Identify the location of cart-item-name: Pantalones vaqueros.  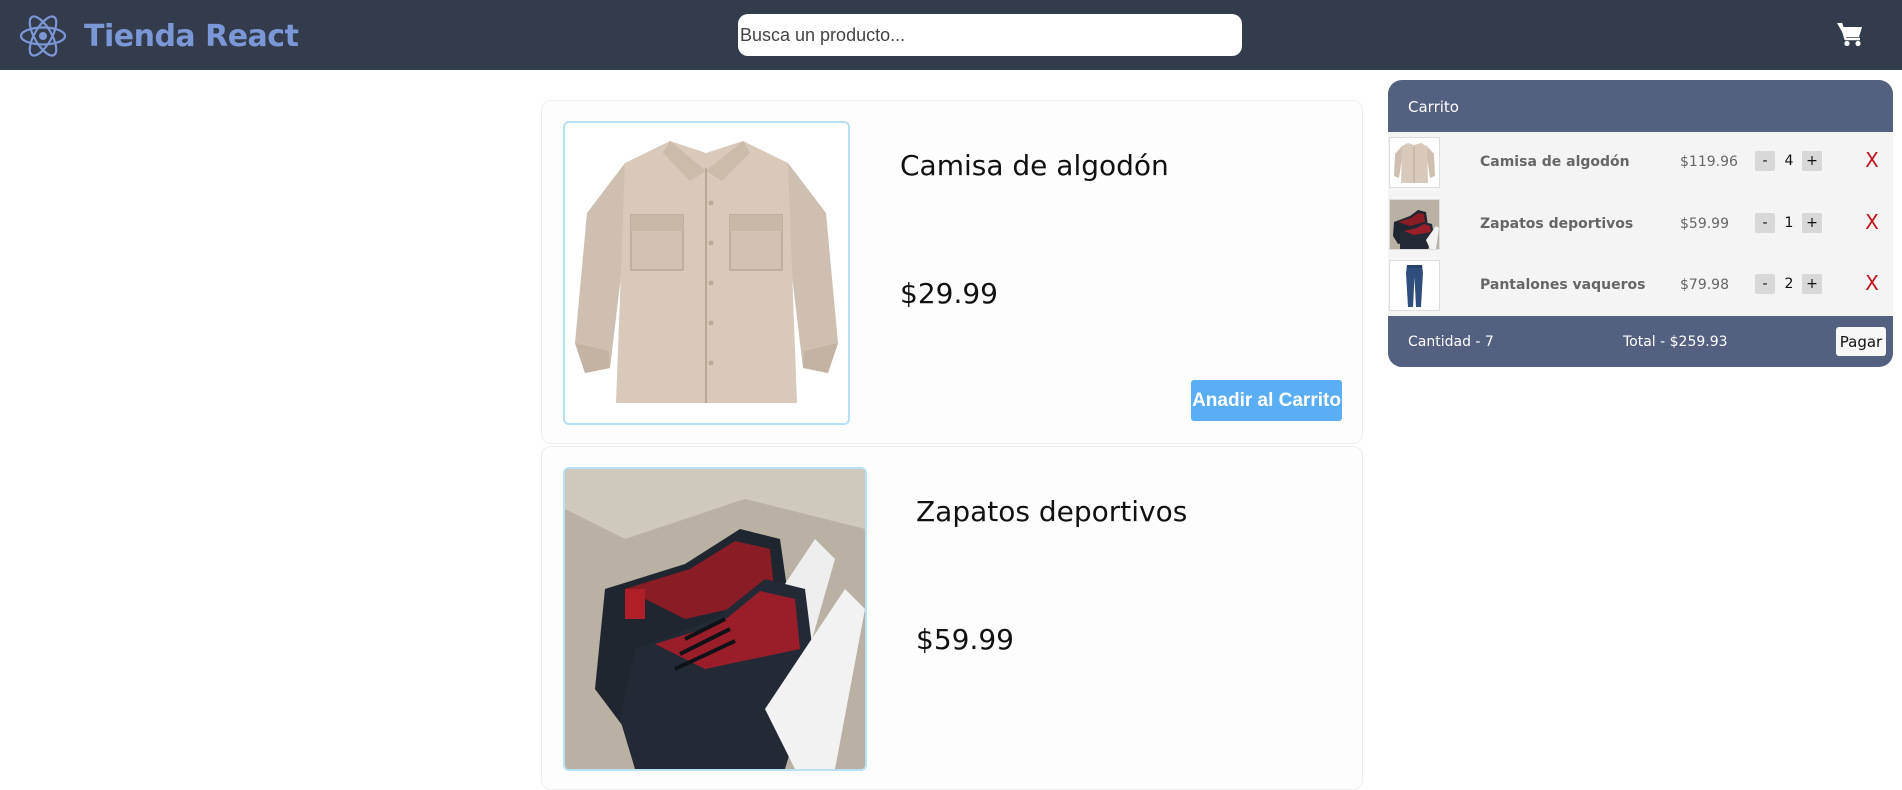
(1563, 285).